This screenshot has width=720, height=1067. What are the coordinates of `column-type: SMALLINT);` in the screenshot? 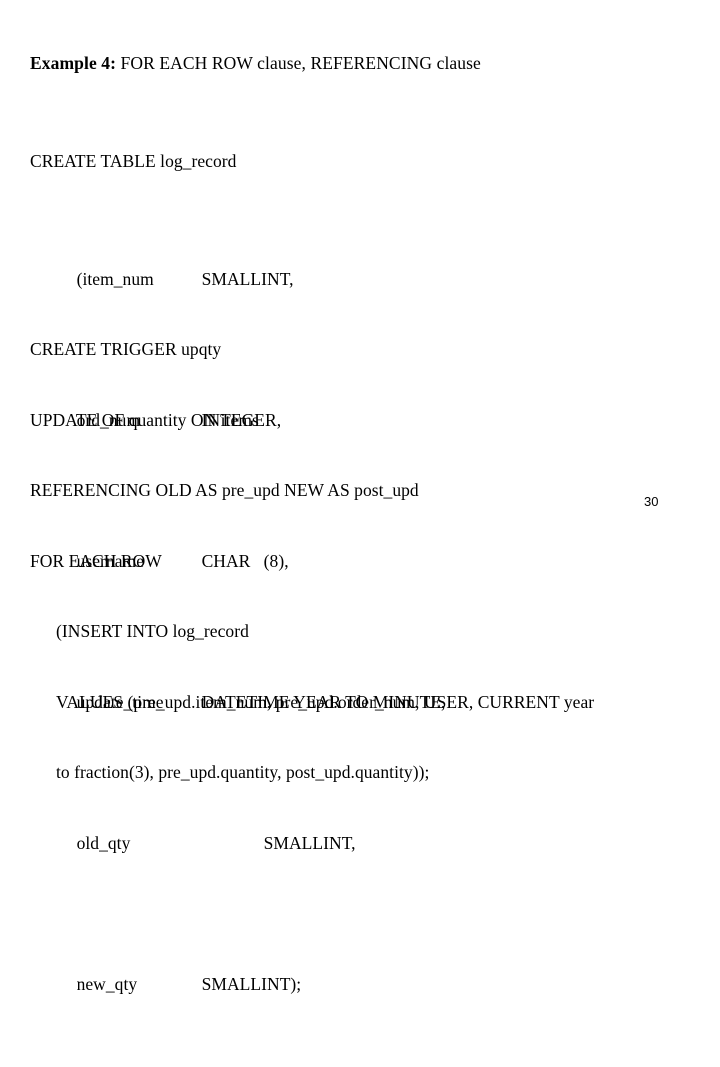 It's located at (251, 983).